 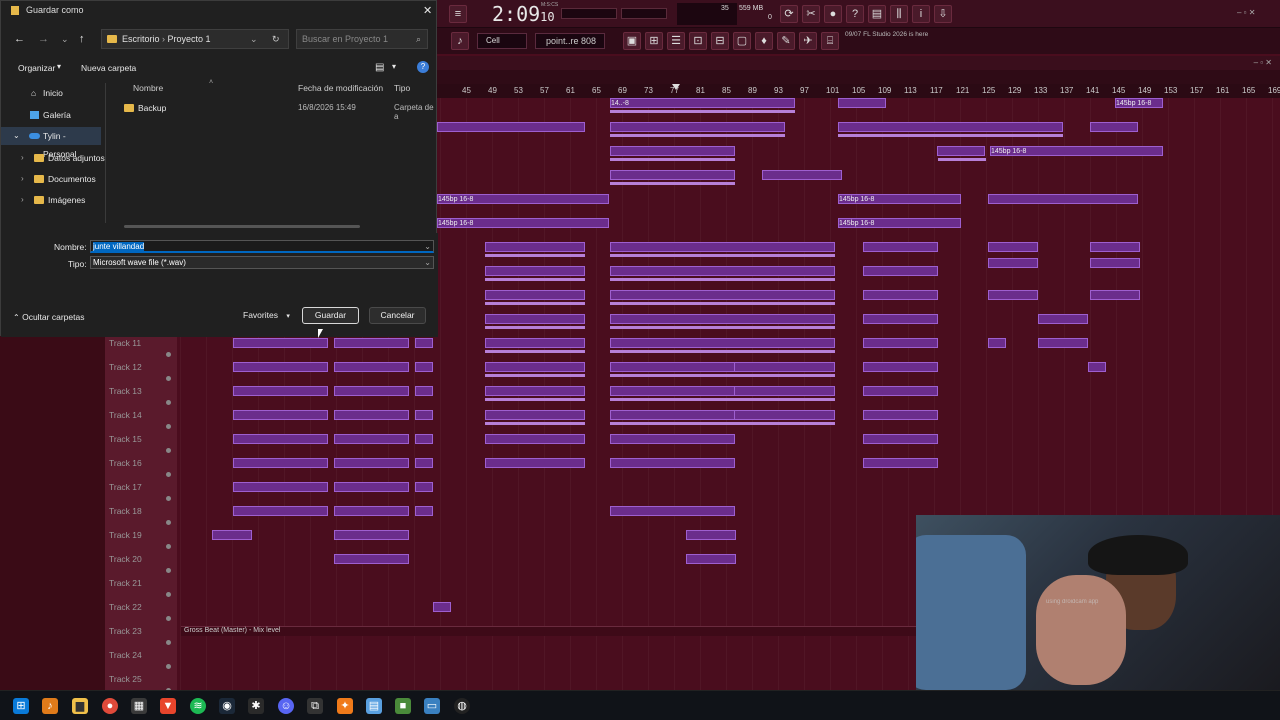 I want to click on playlist-icon: ♪, so click(x=460, y=41).